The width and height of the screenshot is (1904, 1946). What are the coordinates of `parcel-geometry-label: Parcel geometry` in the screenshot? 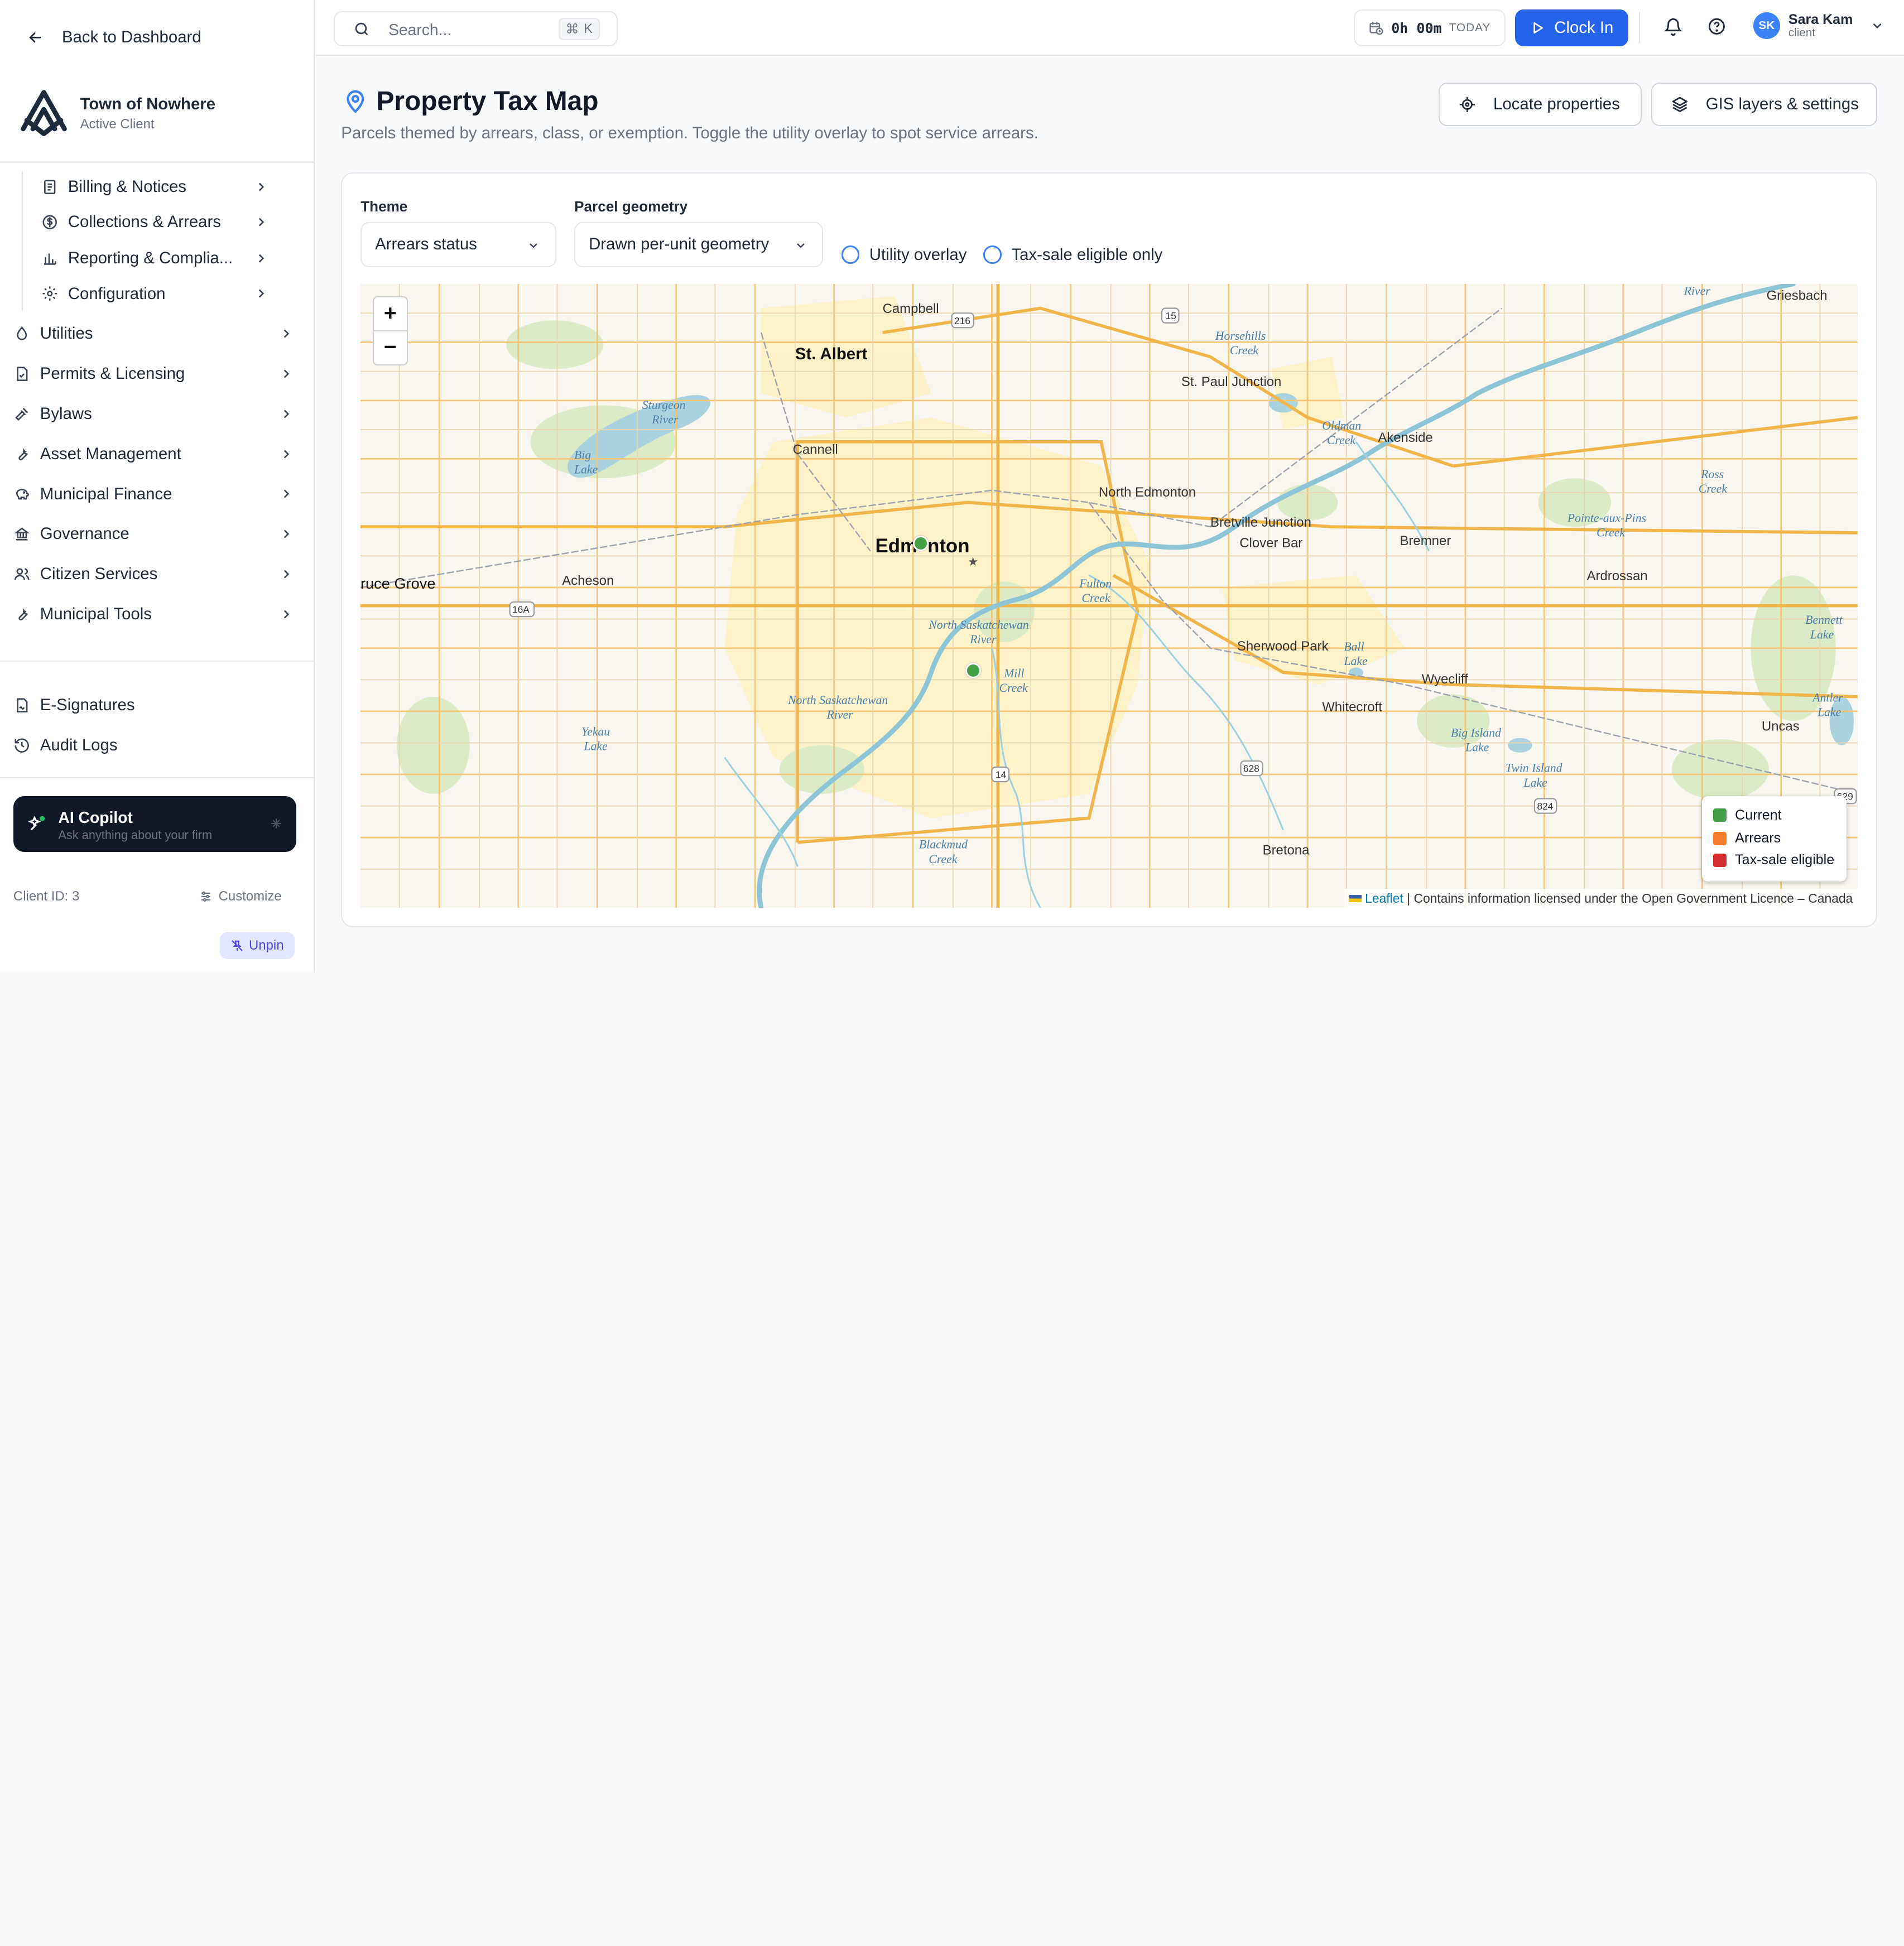 It's located at (631, 206).